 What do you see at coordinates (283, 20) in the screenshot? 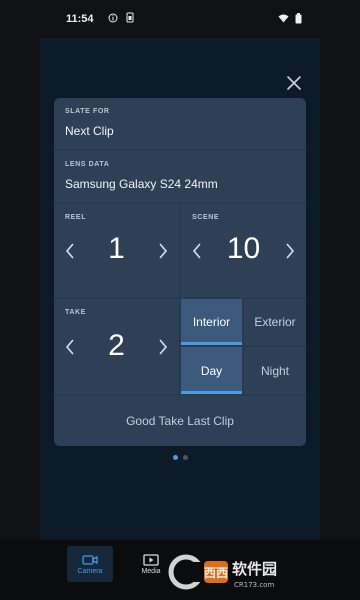
I see `wifi-icon` at bounding box center [283, 20].